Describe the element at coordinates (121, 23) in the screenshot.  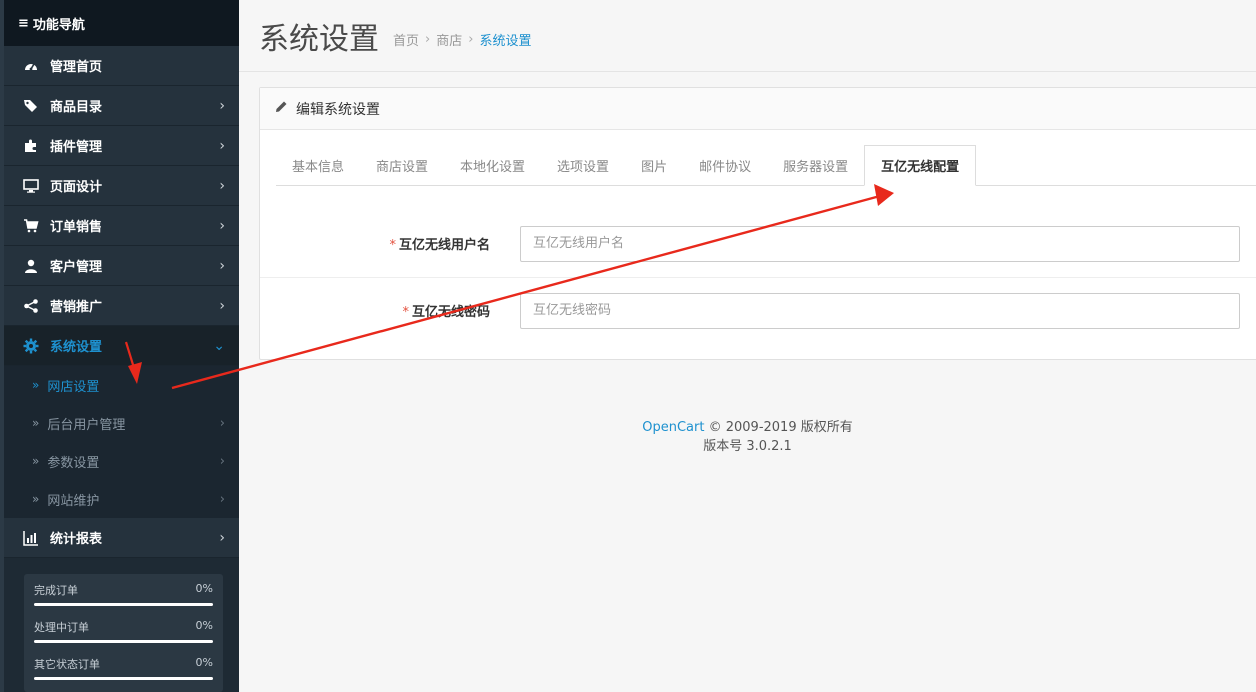
I see `nav-header: ≡ 功能导航` at that location.